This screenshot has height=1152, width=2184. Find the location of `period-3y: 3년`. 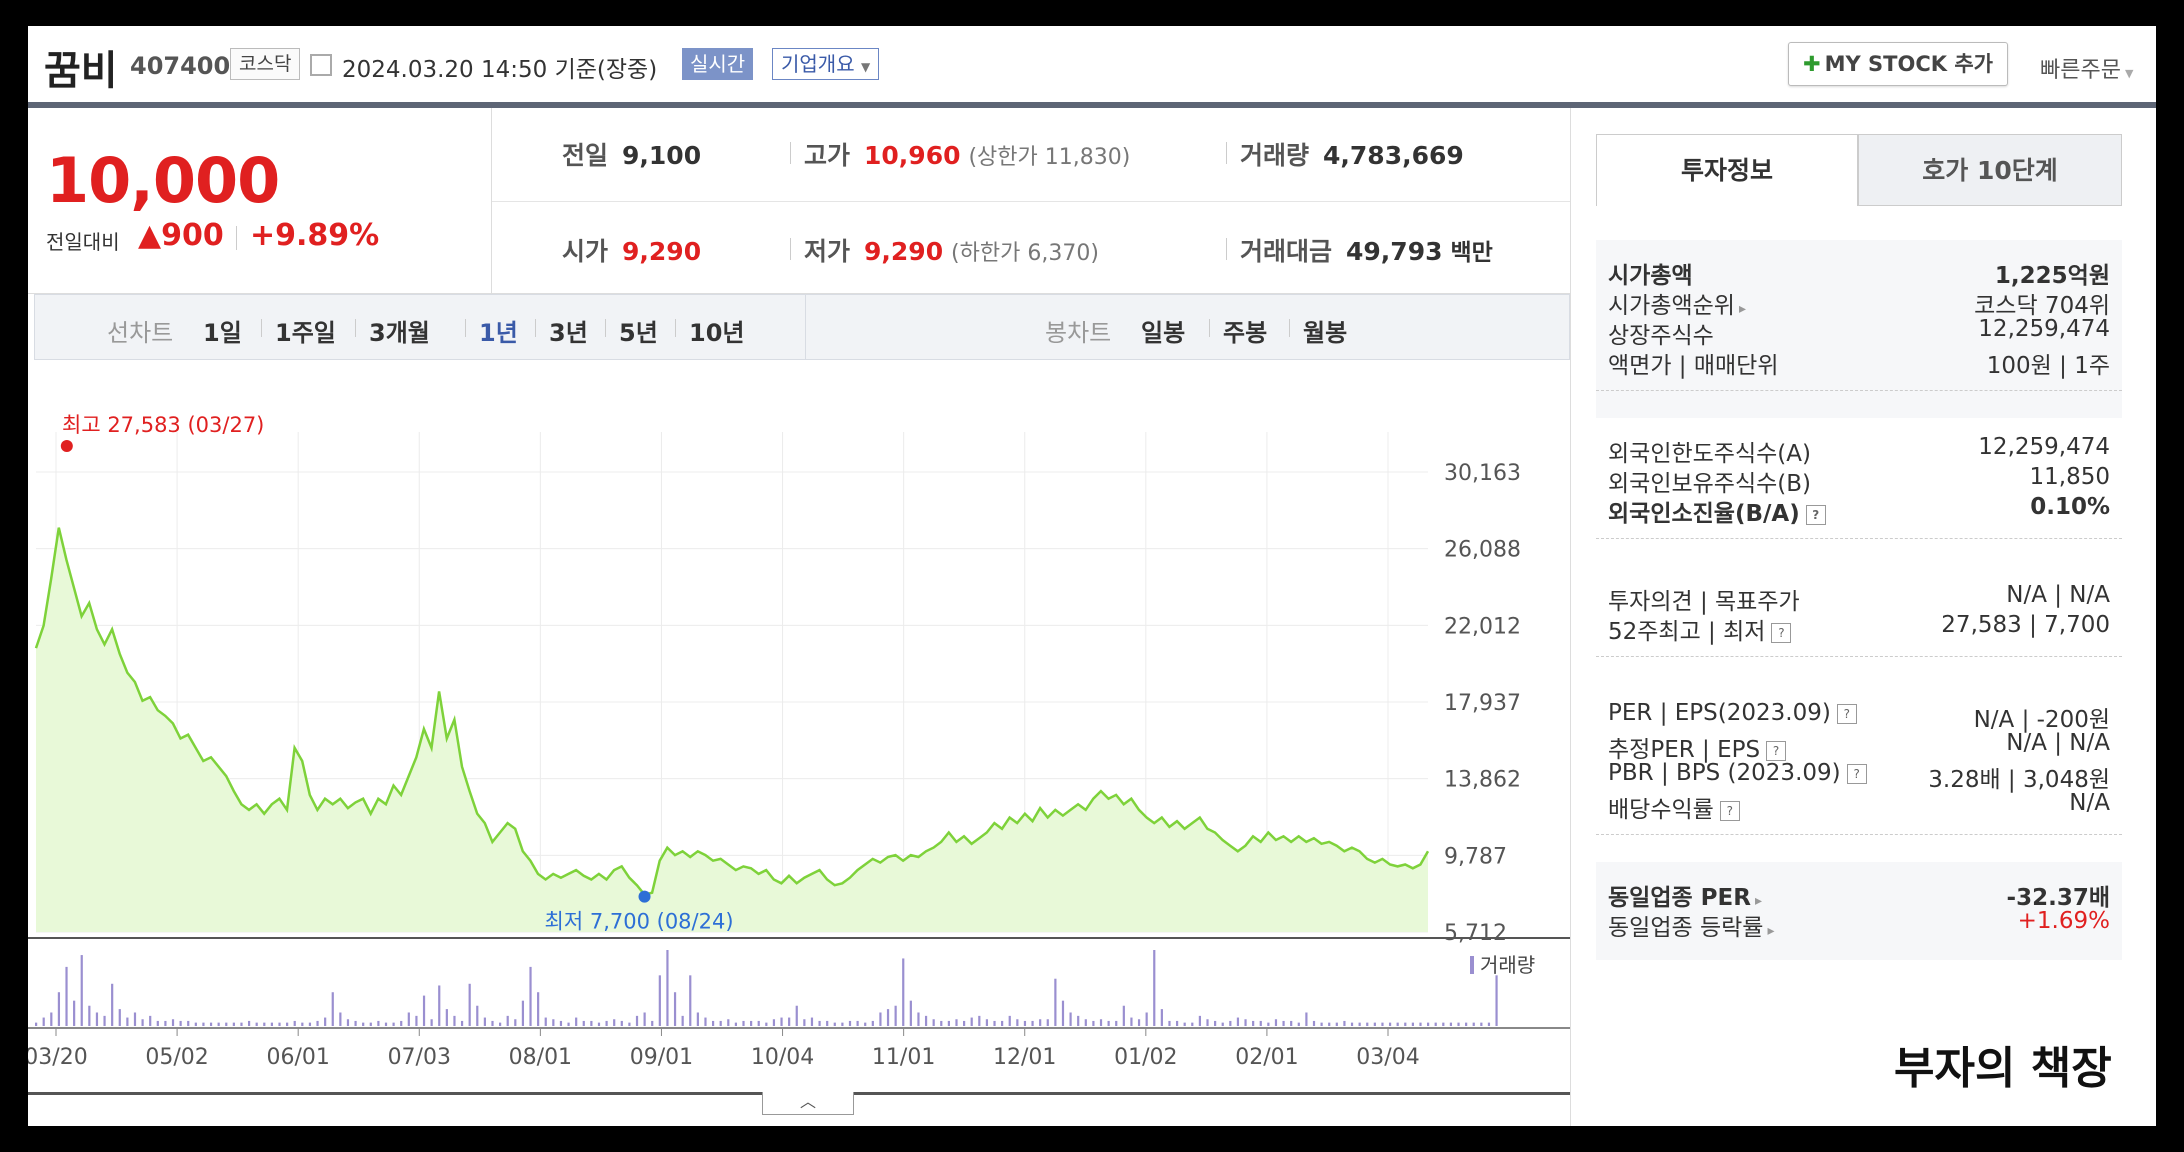

period-3y: 3년 is located at coordinates (568, 330).